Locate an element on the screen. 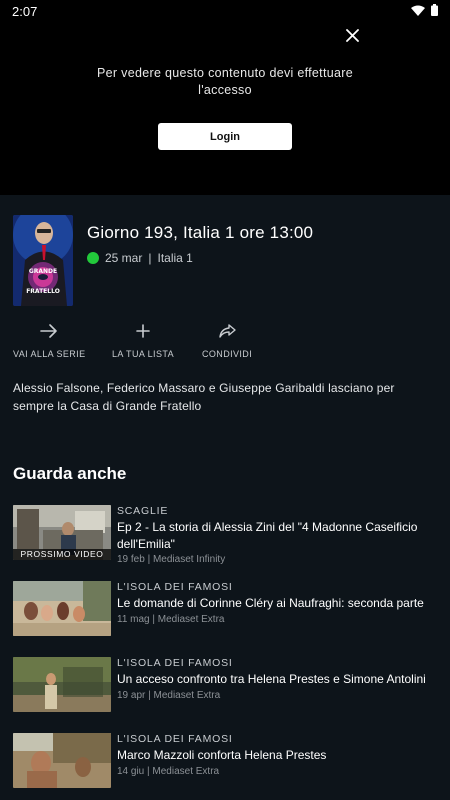 This screenshot has height=800, width=450. share-button: CONDIVIDI is located at coordinates (227, 340).